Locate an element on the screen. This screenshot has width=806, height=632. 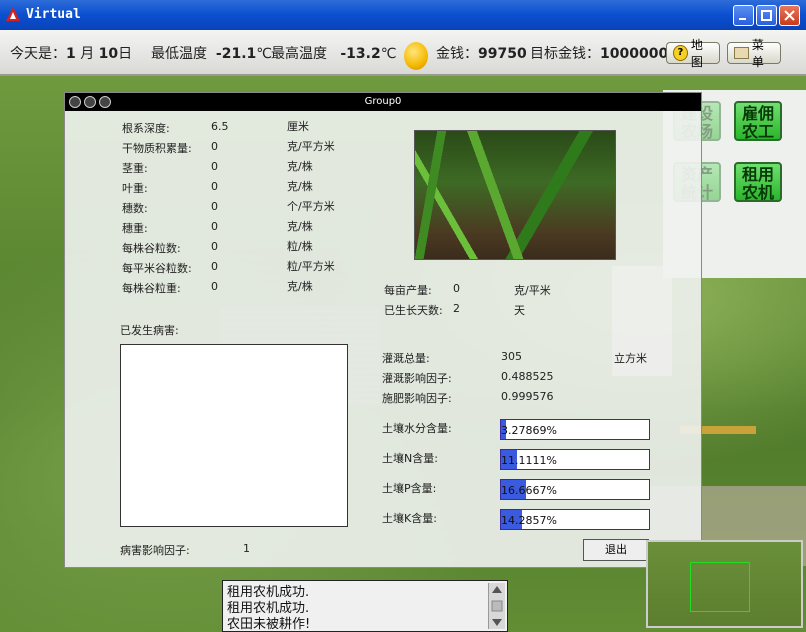
soil-label: 土壤K含量: is located at coordinates (409, 518).